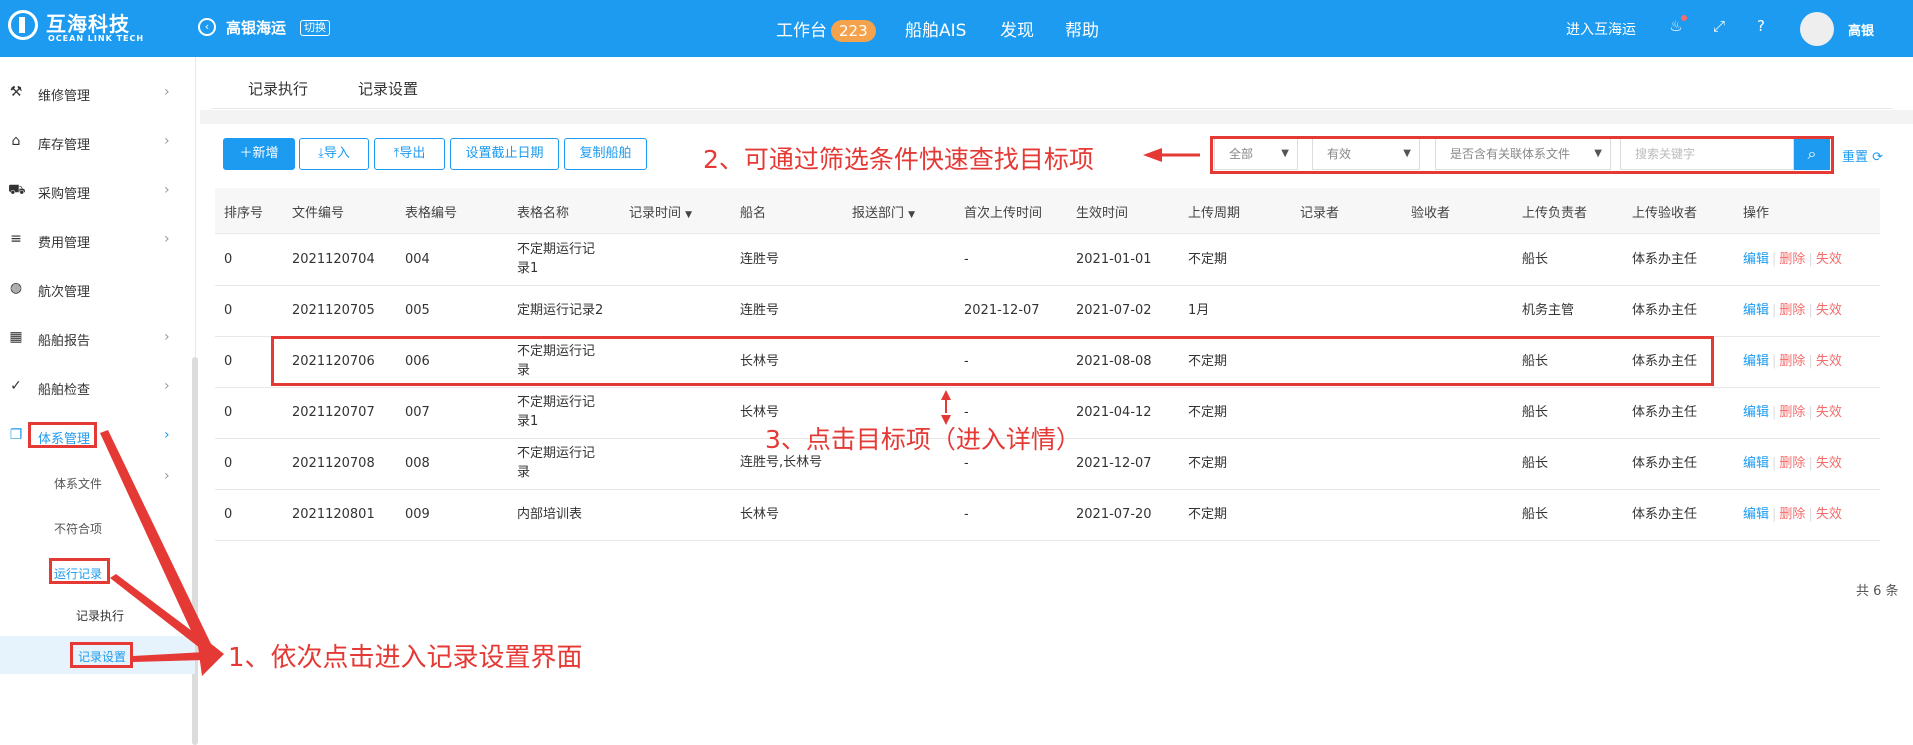 The height and width of the screenshot is (745, 1913). What do you see at coordinates (210, 654) in the screenshot?
I see `arrow-head-step1` at bounding box center [210, 654].